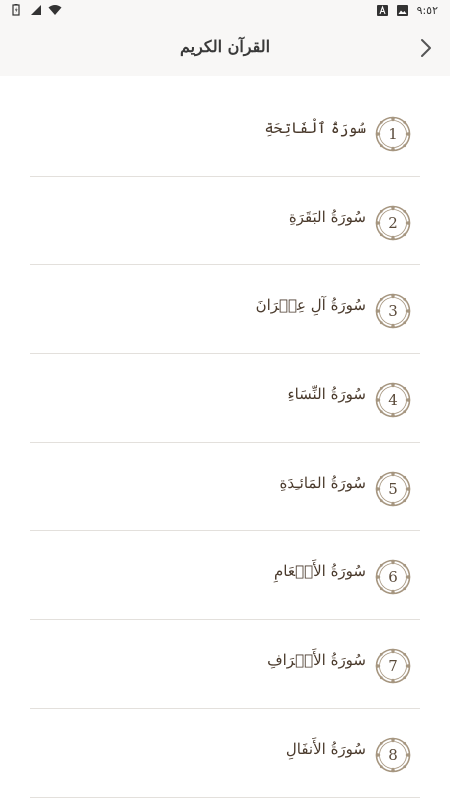 The width and height of the screenshot is (450, 800). I want to click on back-button, so click(426, 50).